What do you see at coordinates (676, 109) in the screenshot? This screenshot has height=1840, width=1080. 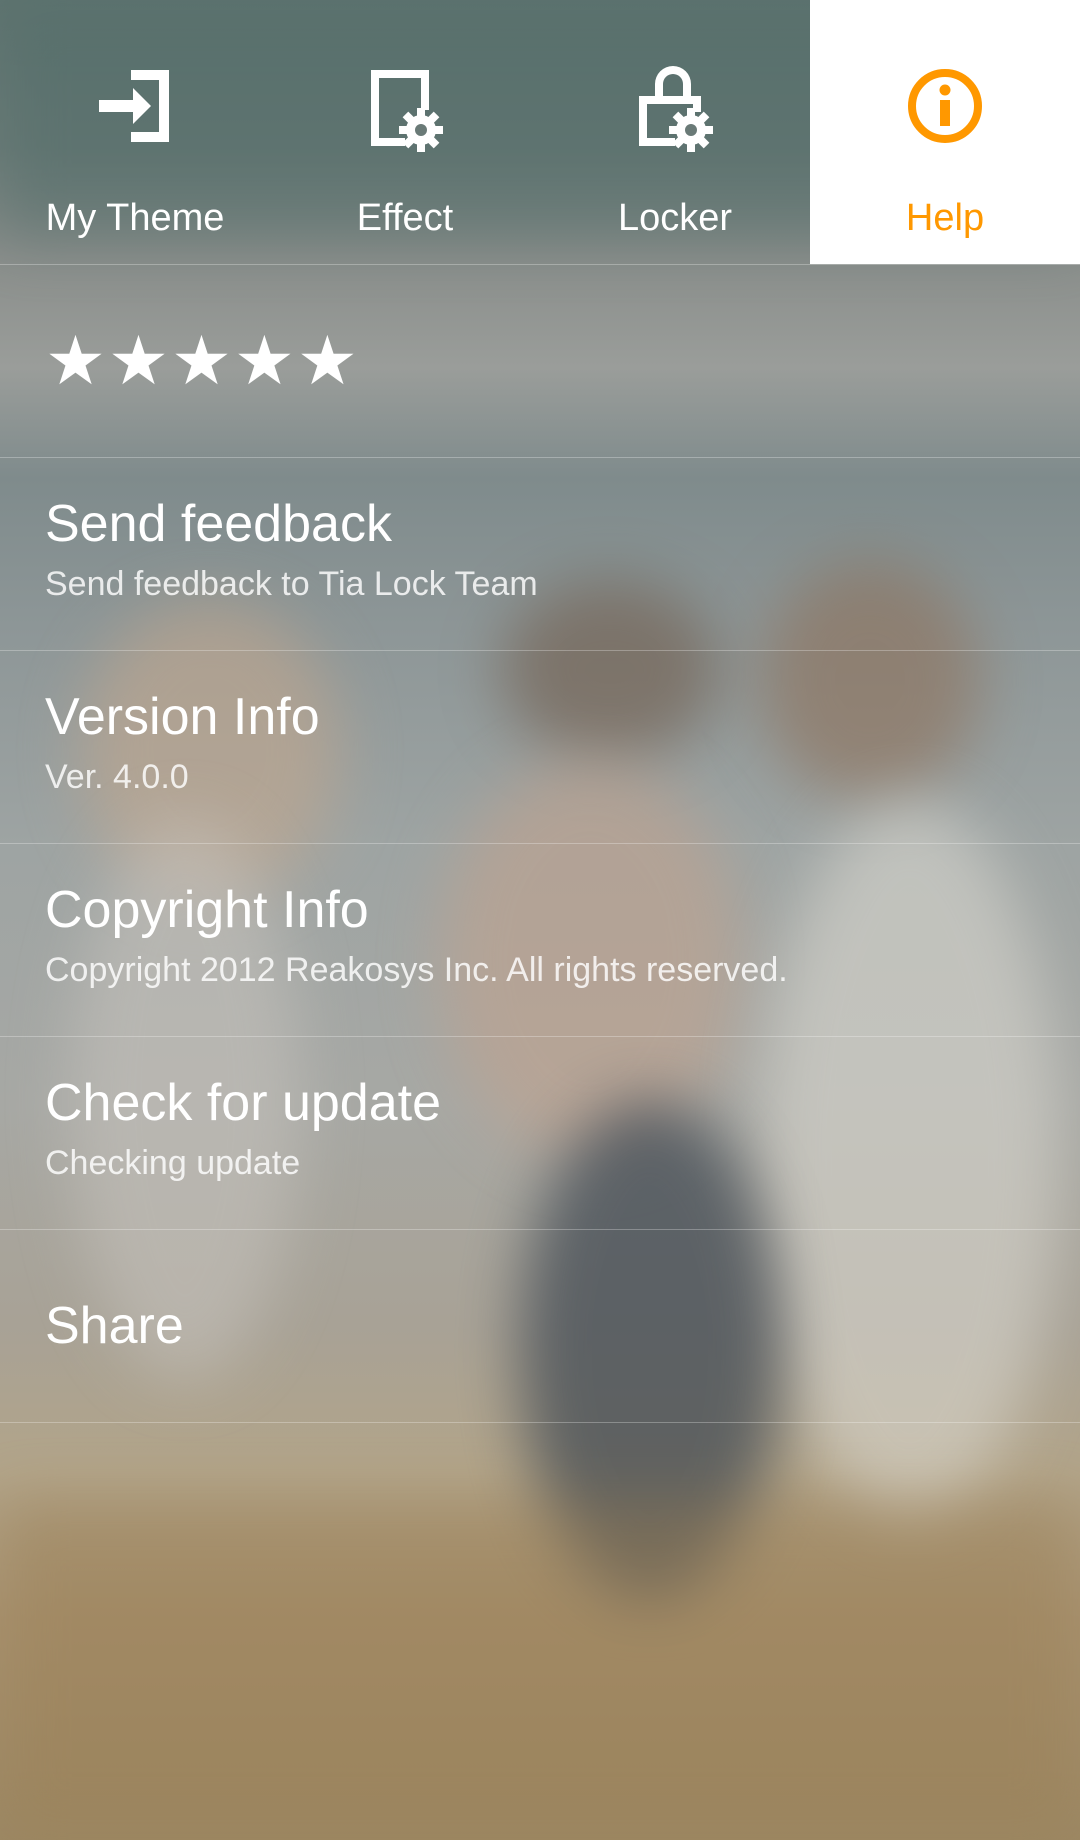 I see `lock-gear-icon` at bounding box center [676, 109].